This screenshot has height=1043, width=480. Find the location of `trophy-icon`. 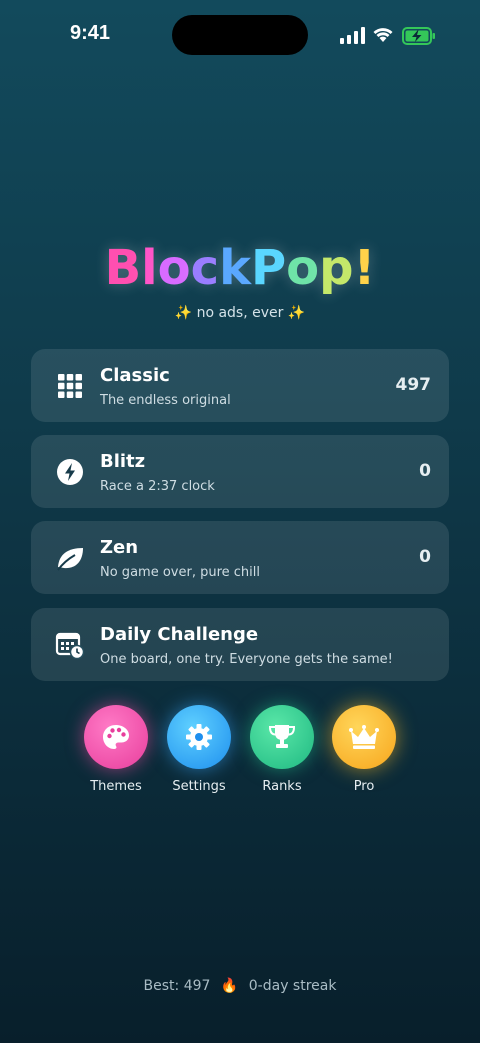

trophy-icon is located at coordinates (282, 736).